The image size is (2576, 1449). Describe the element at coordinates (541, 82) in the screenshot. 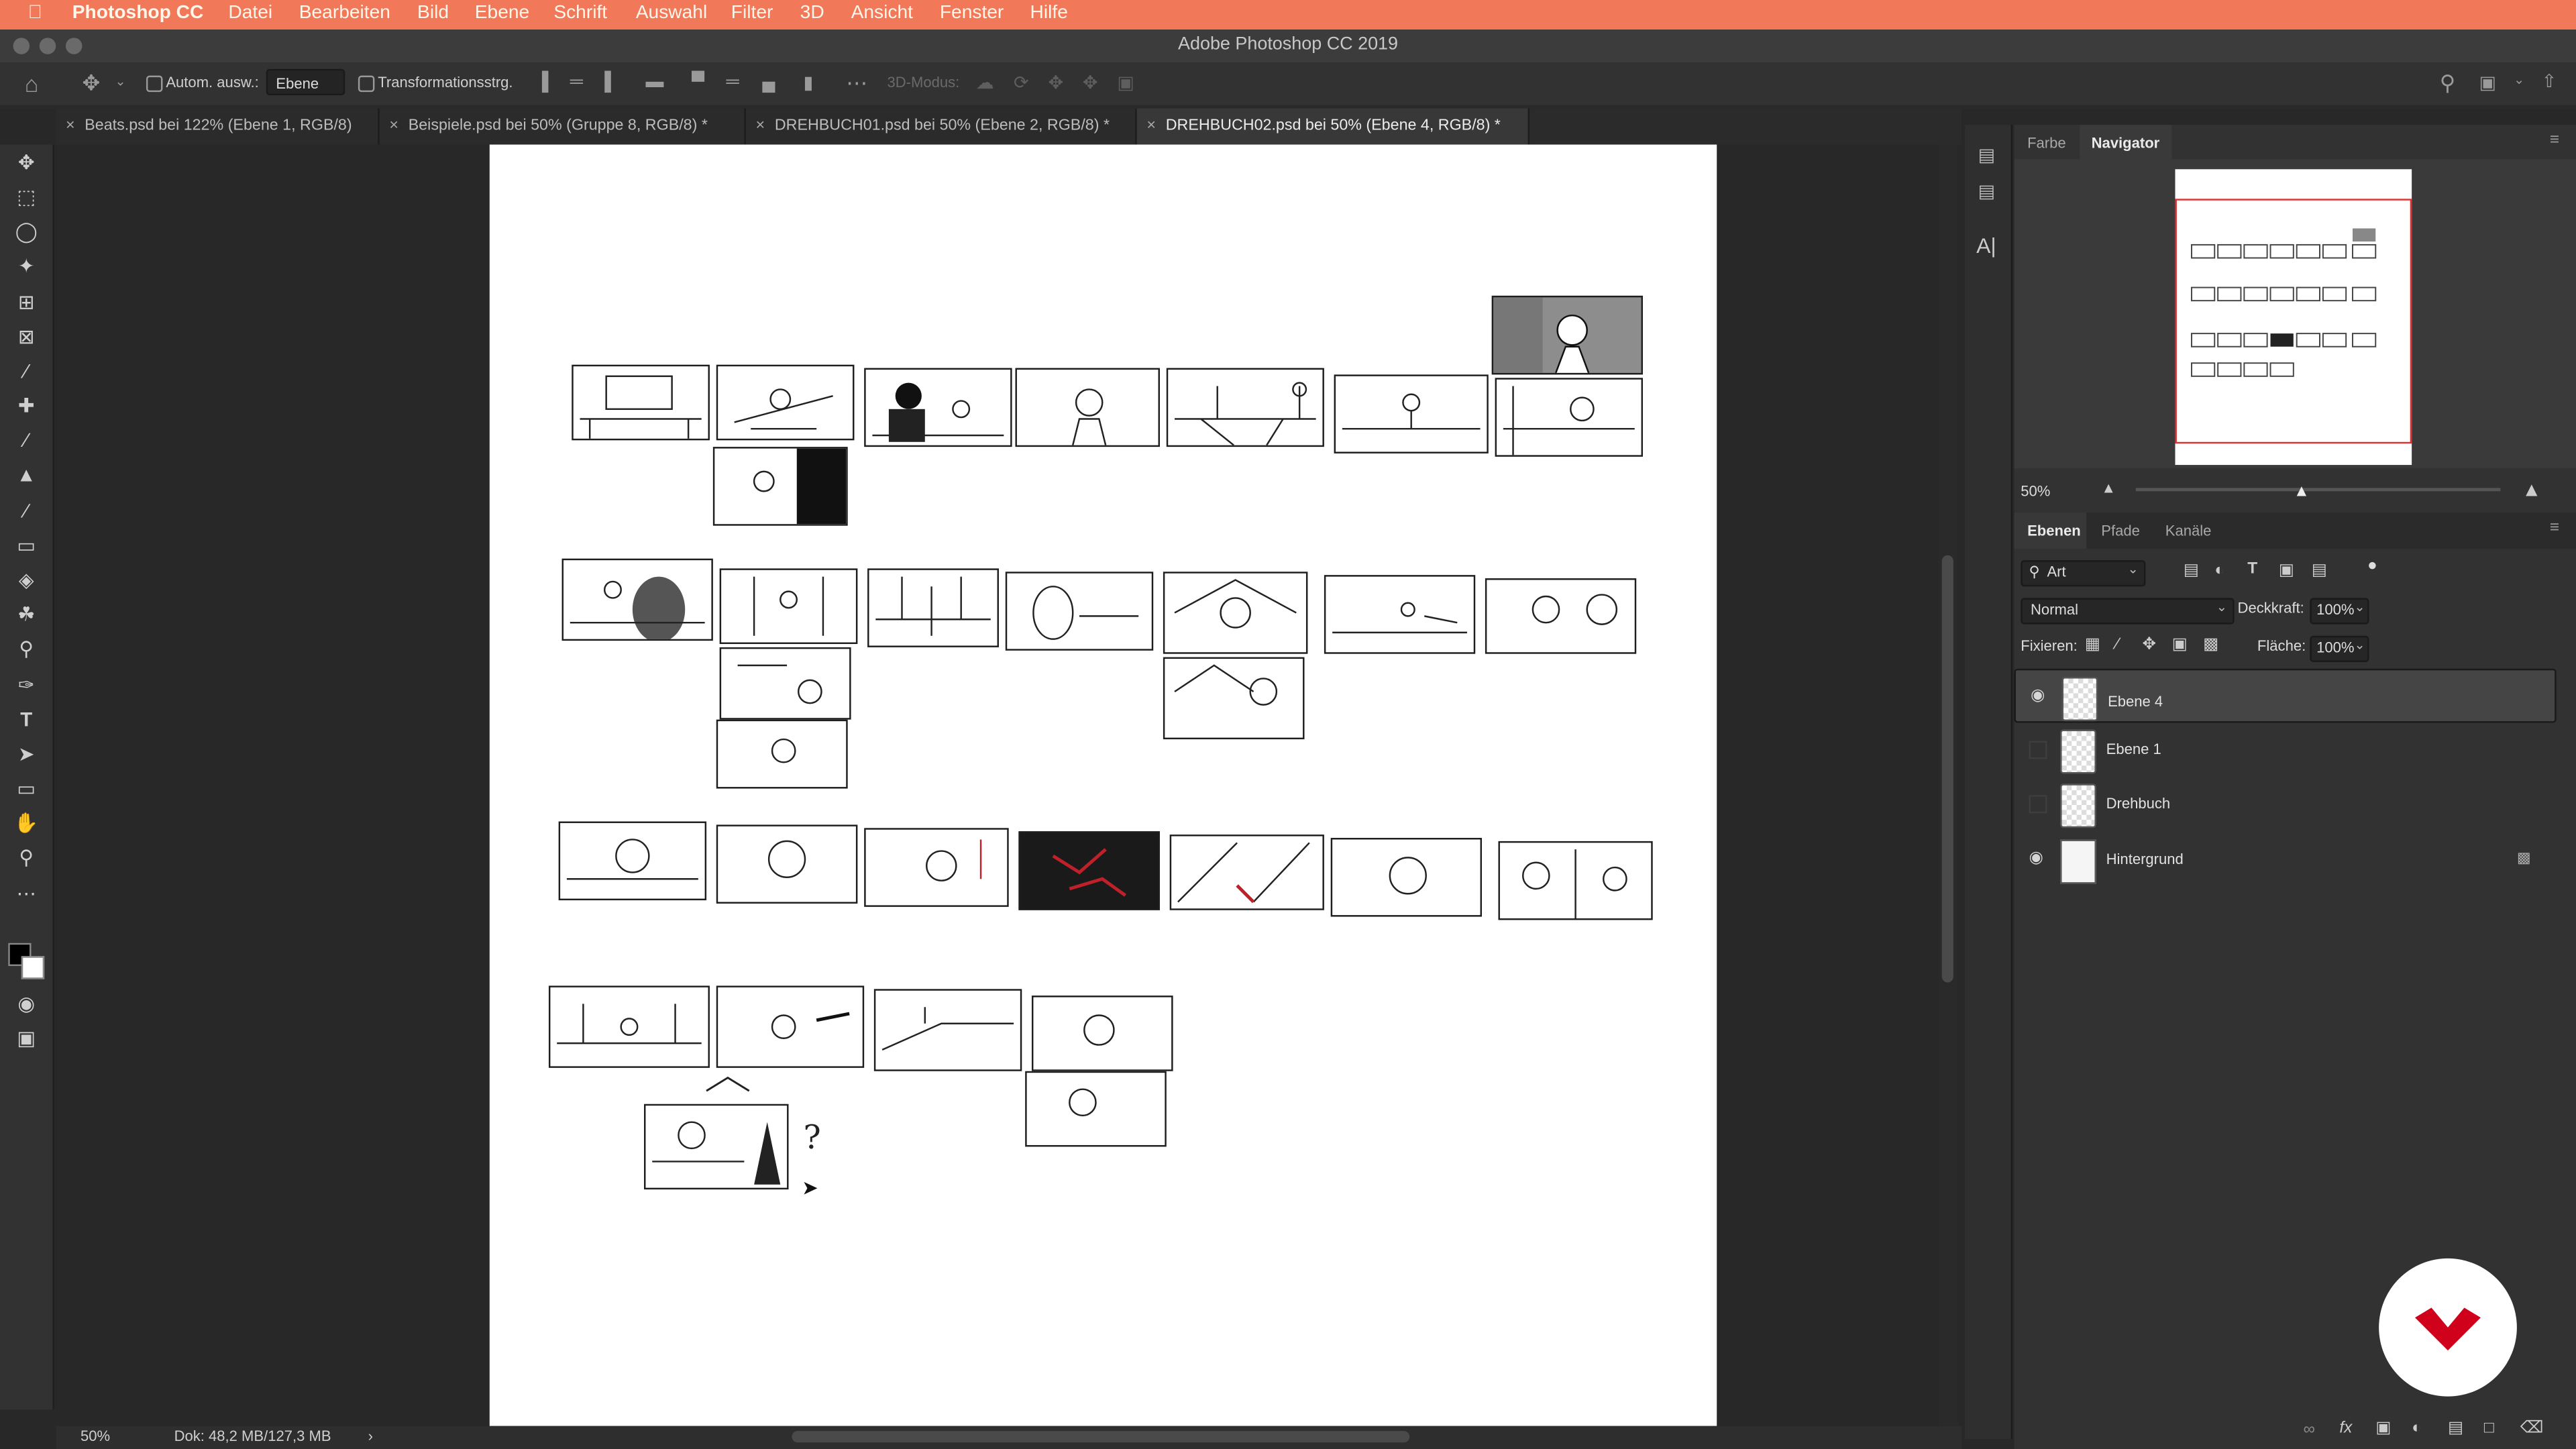

I see `align-left-icon: ▐` at that location.